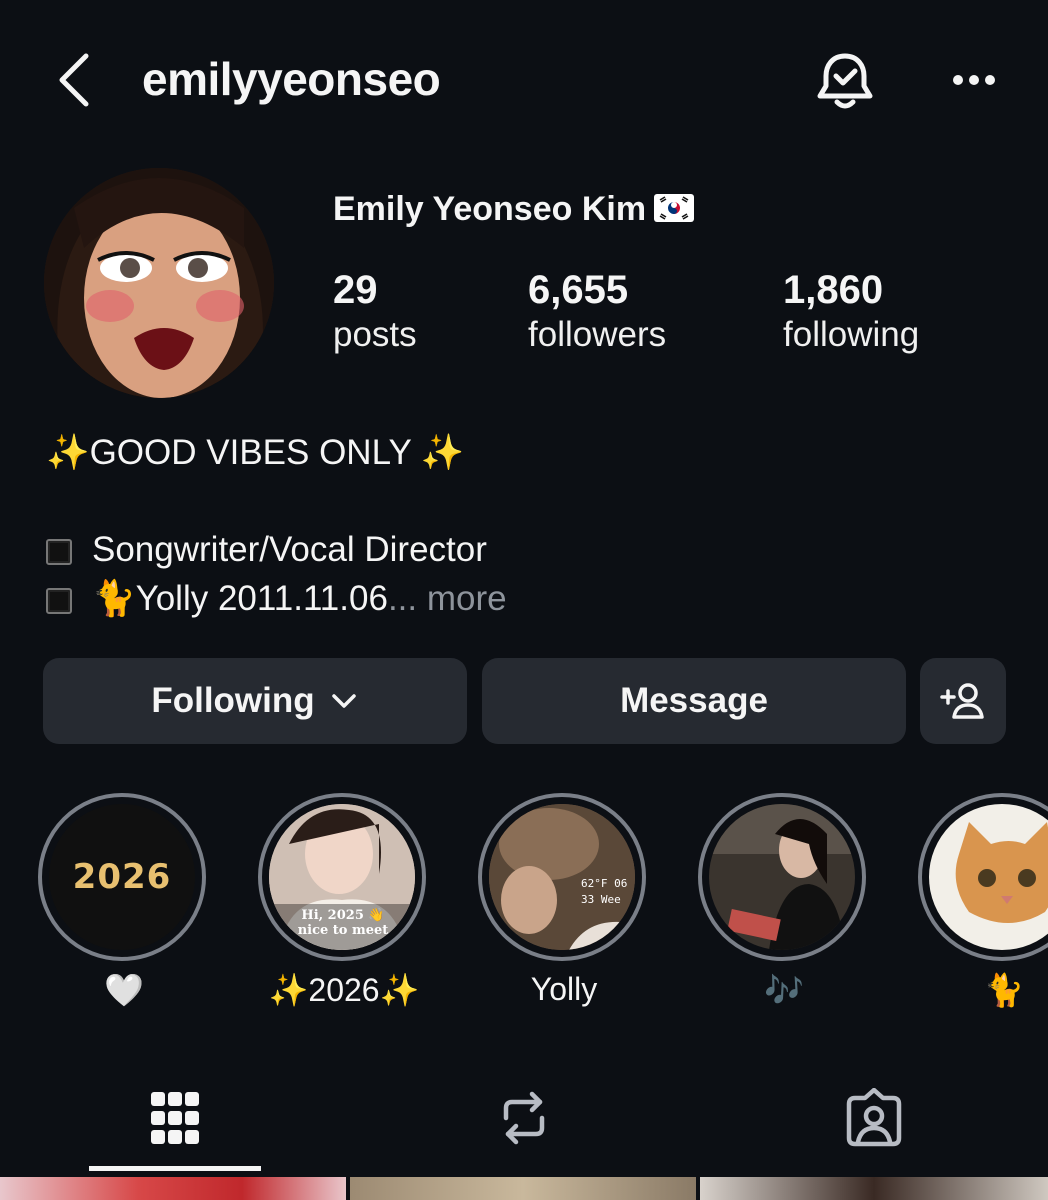 The height and width of the screenshot is (1200, 1048). I want to click on message-button-label: Message, so click(694, 700).